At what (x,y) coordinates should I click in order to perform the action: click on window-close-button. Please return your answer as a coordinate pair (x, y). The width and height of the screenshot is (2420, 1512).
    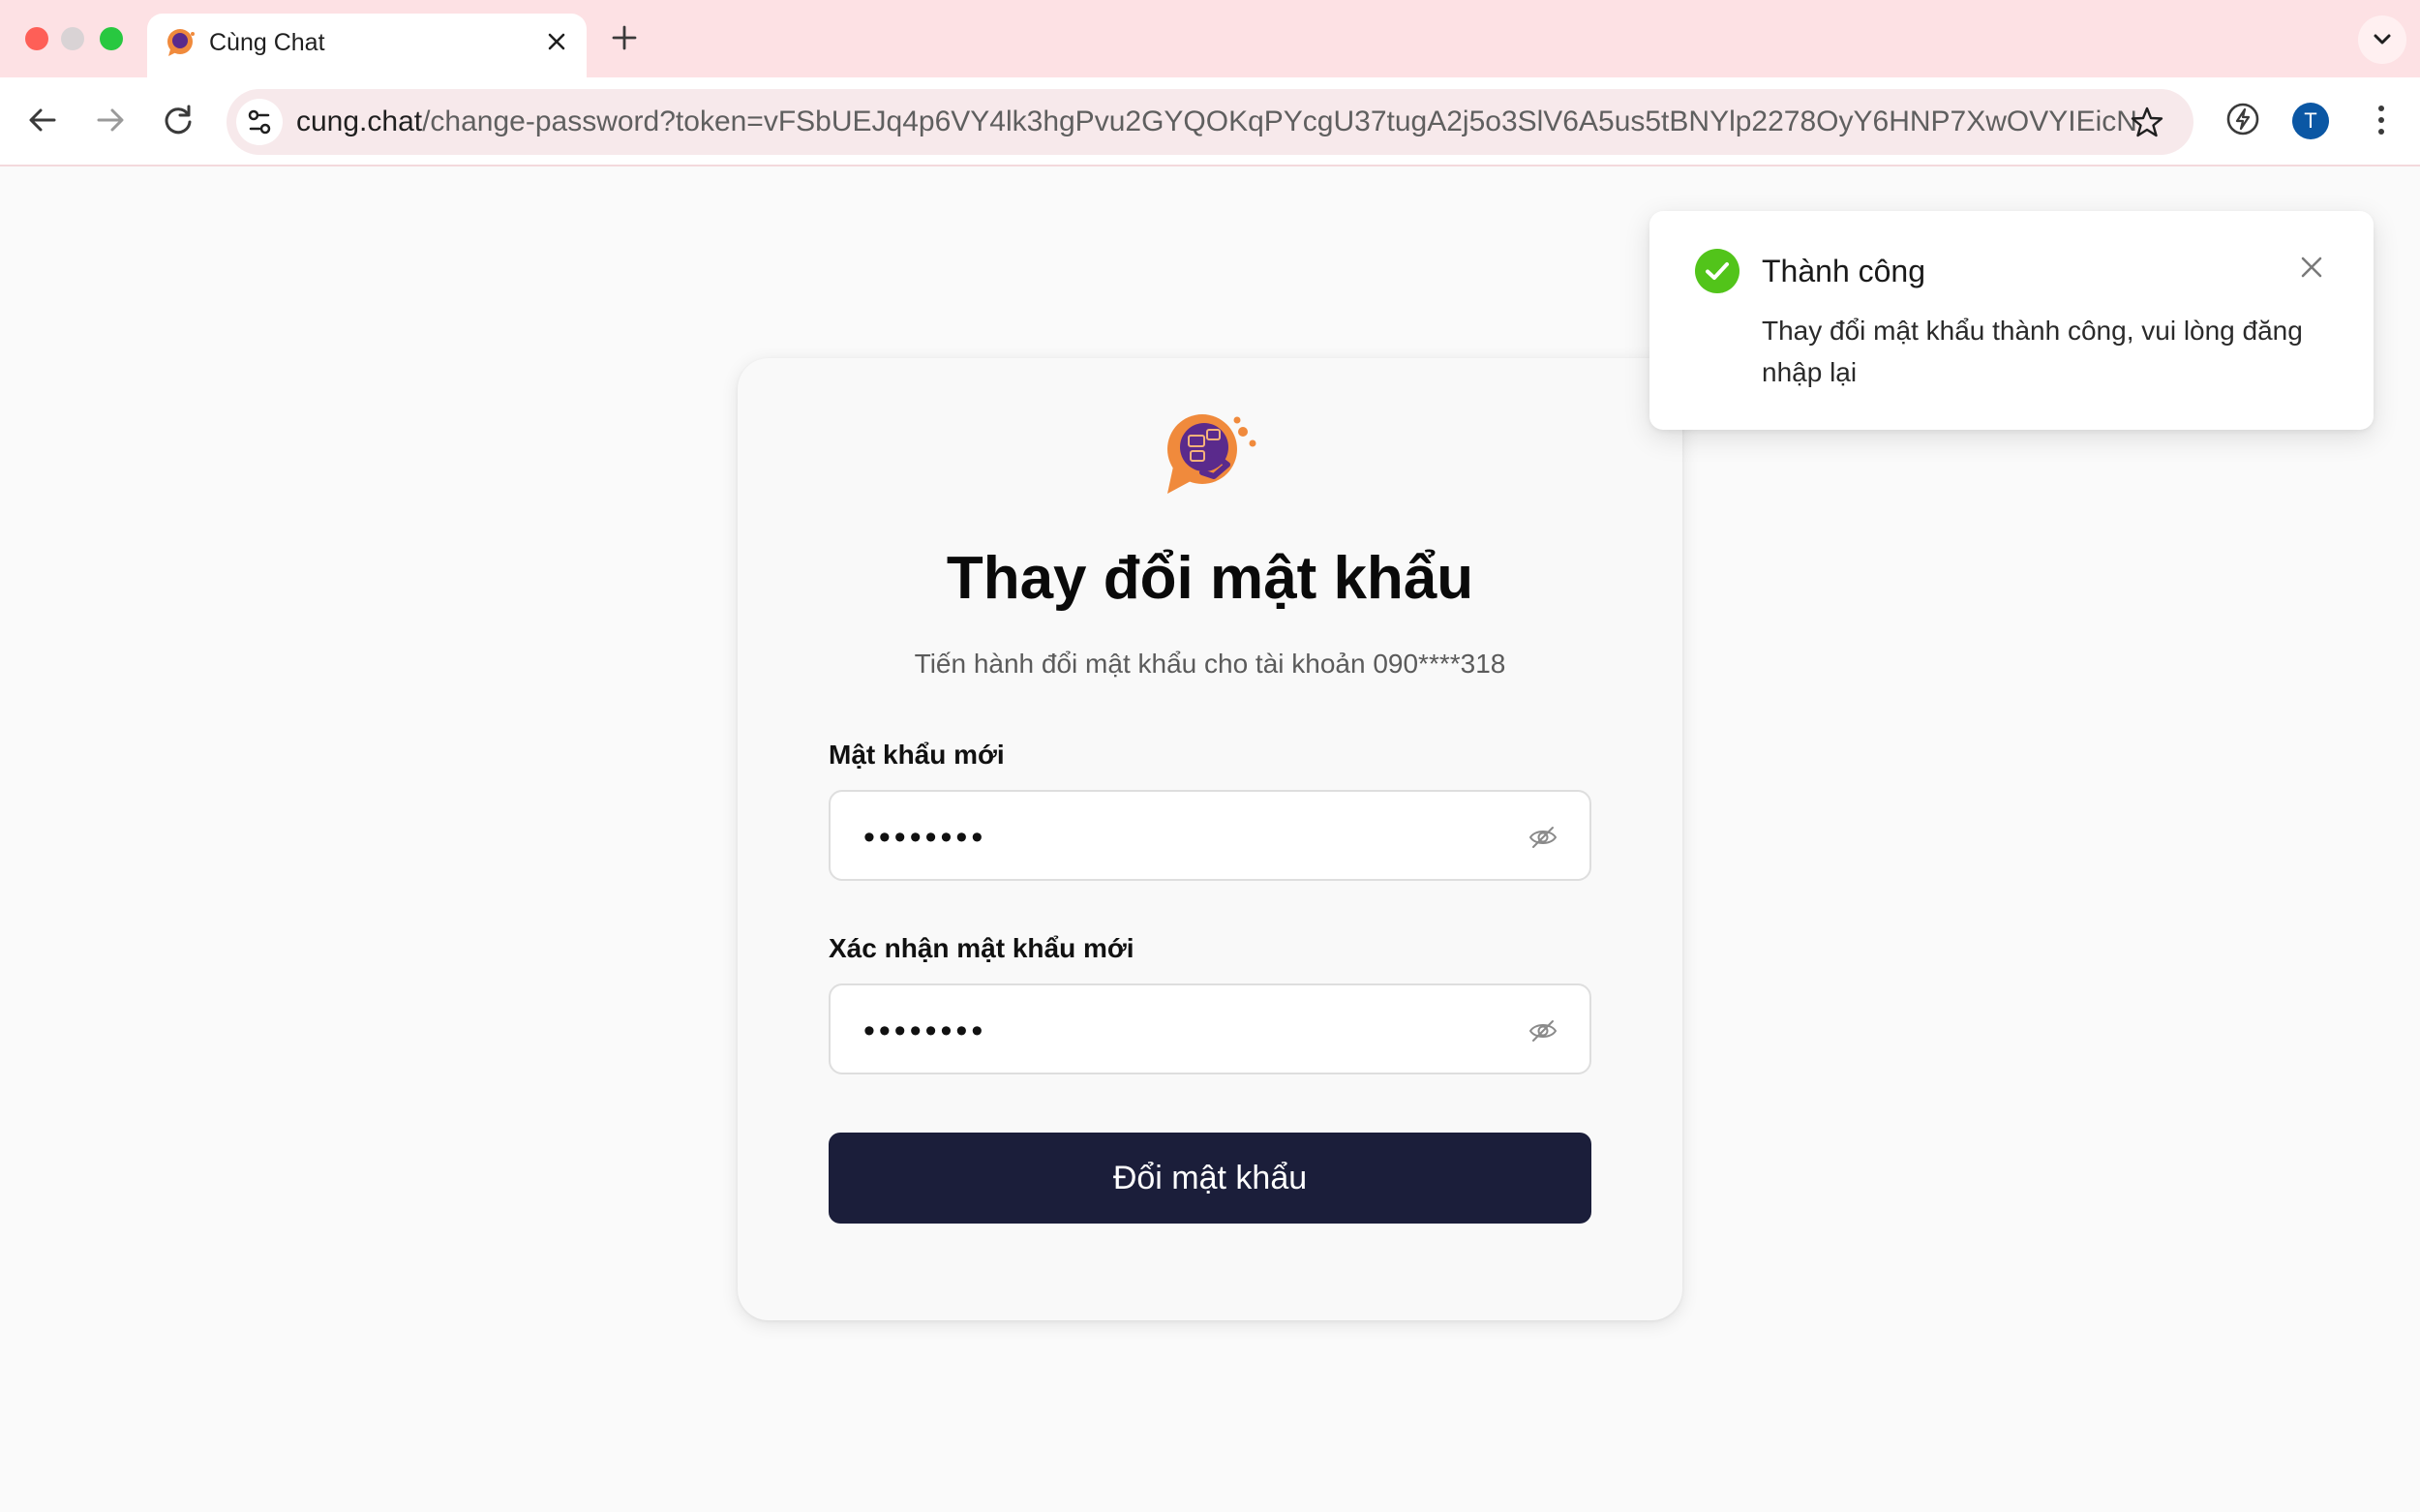
    Looking at the image, I should click on (36, 38).